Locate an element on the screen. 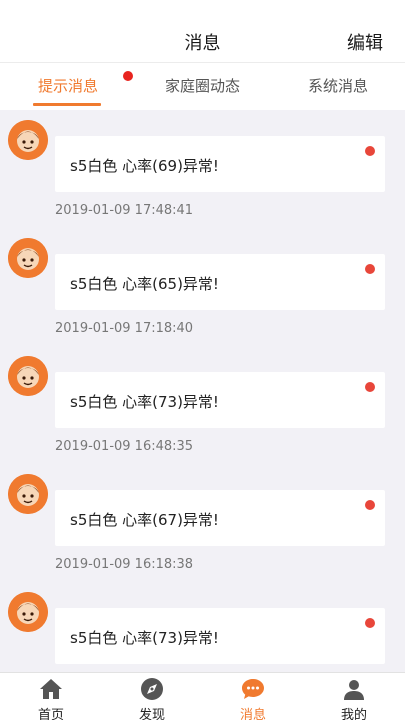  message-time: 2019-01-09 16:48:35 is located at coordinates (124, 446).